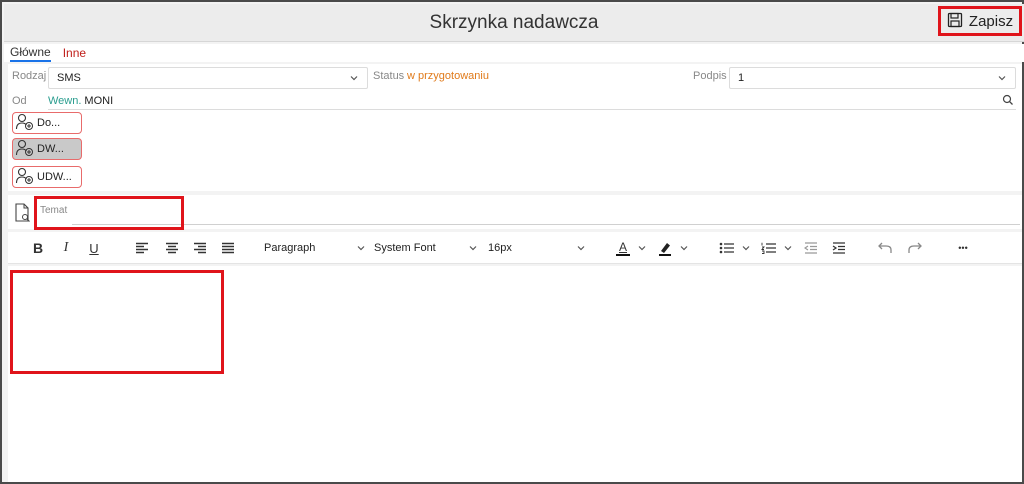  What do you see at coordinates (389, 76) in the screenshot?
I see `status-label: Status` at bounding box center [389, 76].